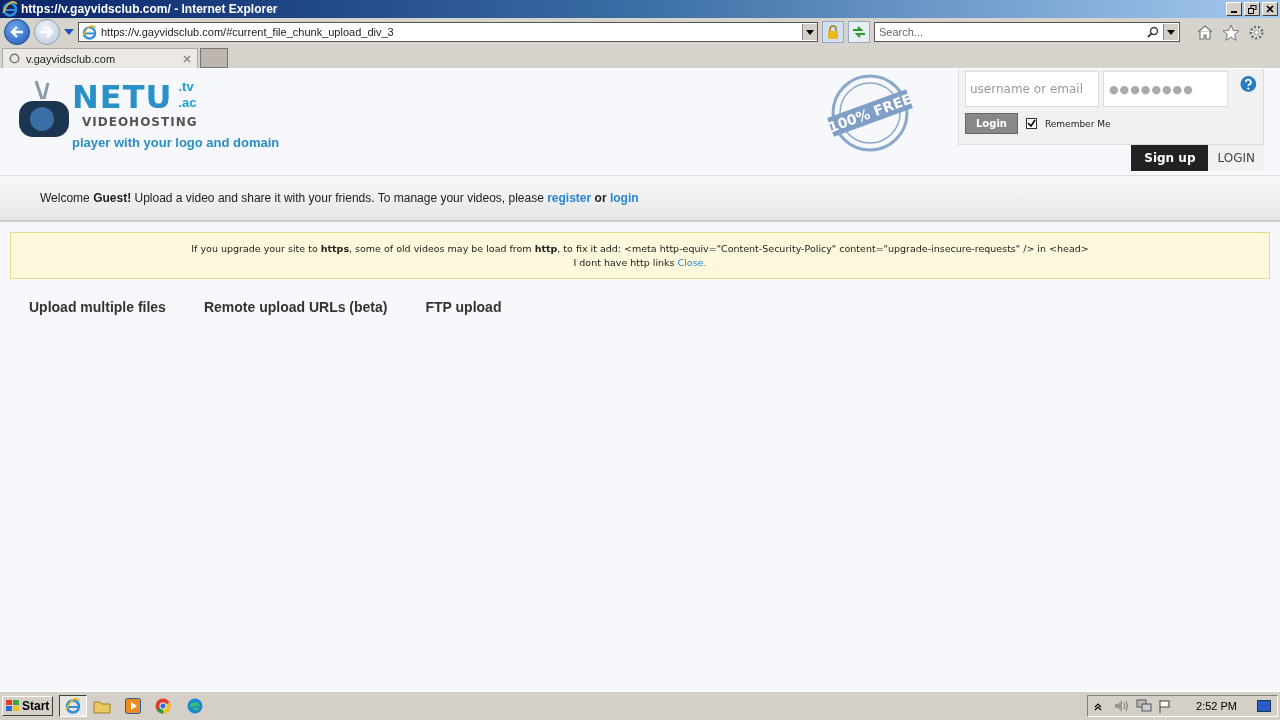 This screenshot has width=1280, height=720. Describe the element at coordinates (100, 58) in the screenshot. I see `browser-tab: v.gayvidsclub.com` at that location.